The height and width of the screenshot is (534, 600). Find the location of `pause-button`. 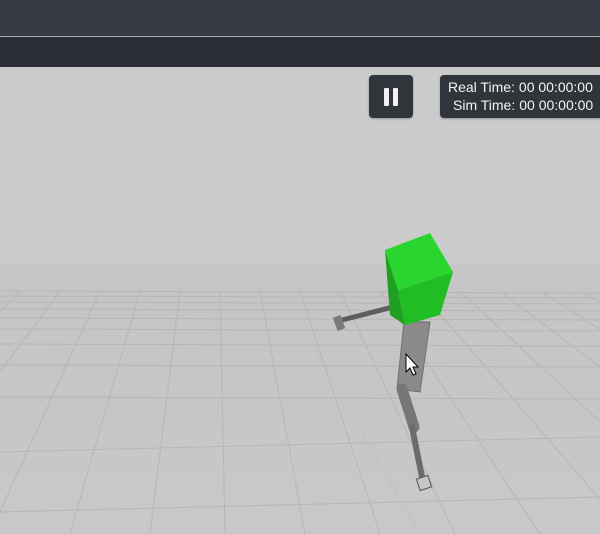

pause-button is located at coordinates (391, 96).